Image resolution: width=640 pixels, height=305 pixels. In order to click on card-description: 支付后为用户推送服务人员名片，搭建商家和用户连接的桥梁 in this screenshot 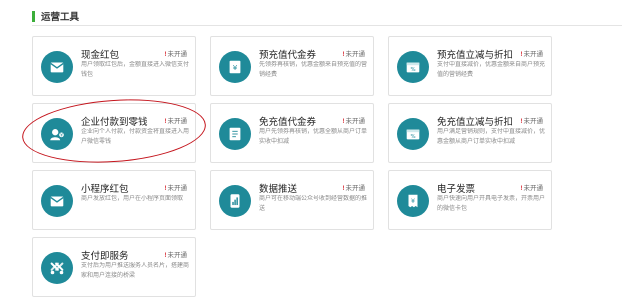, I will do `click(135, 271)`.